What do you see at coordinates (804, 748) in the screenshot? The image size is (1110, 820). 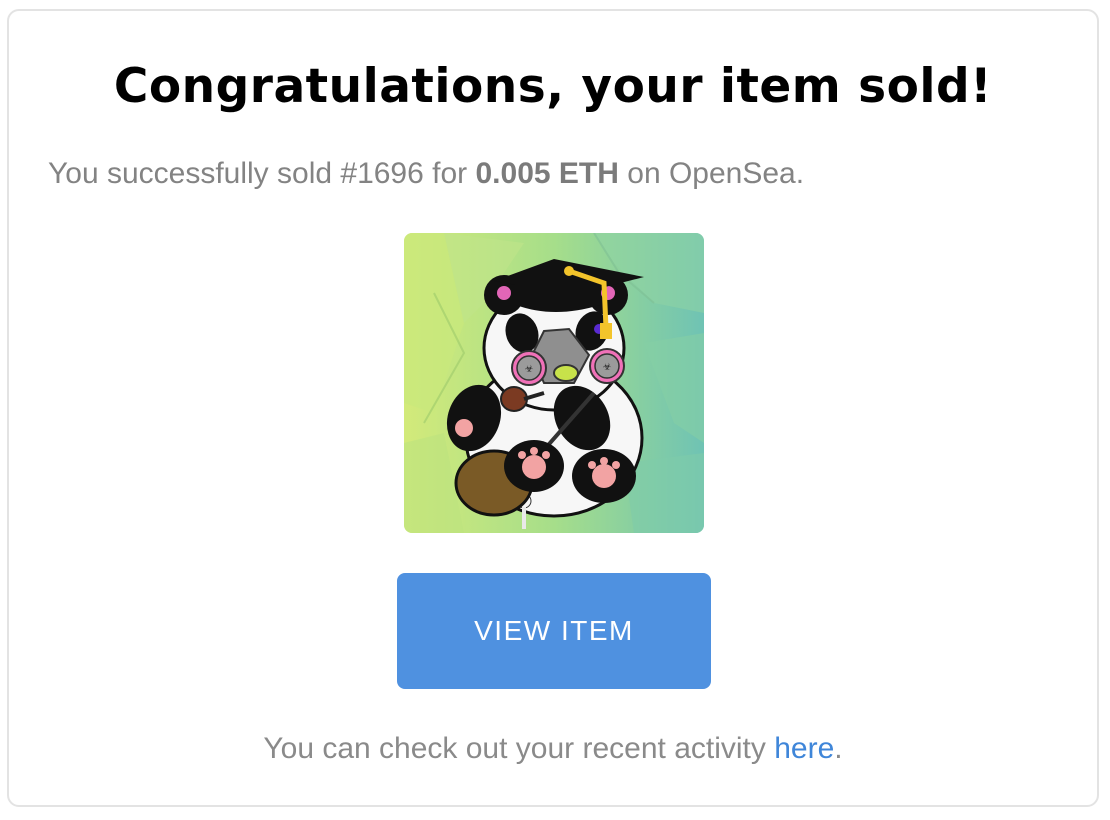 I see `activity-link: here` at bounding box center [804, 748].